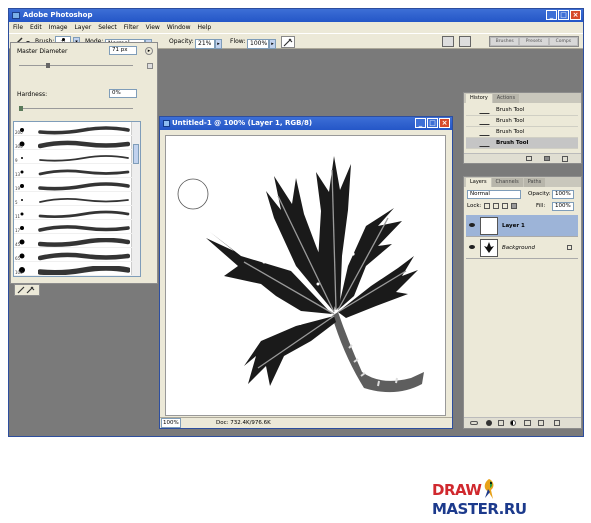 This screenshot has width=591, height=523. Describe the element at coordinates (208, 44) in the screenshot. I see `opacity-field: 21% ▸` at that location.